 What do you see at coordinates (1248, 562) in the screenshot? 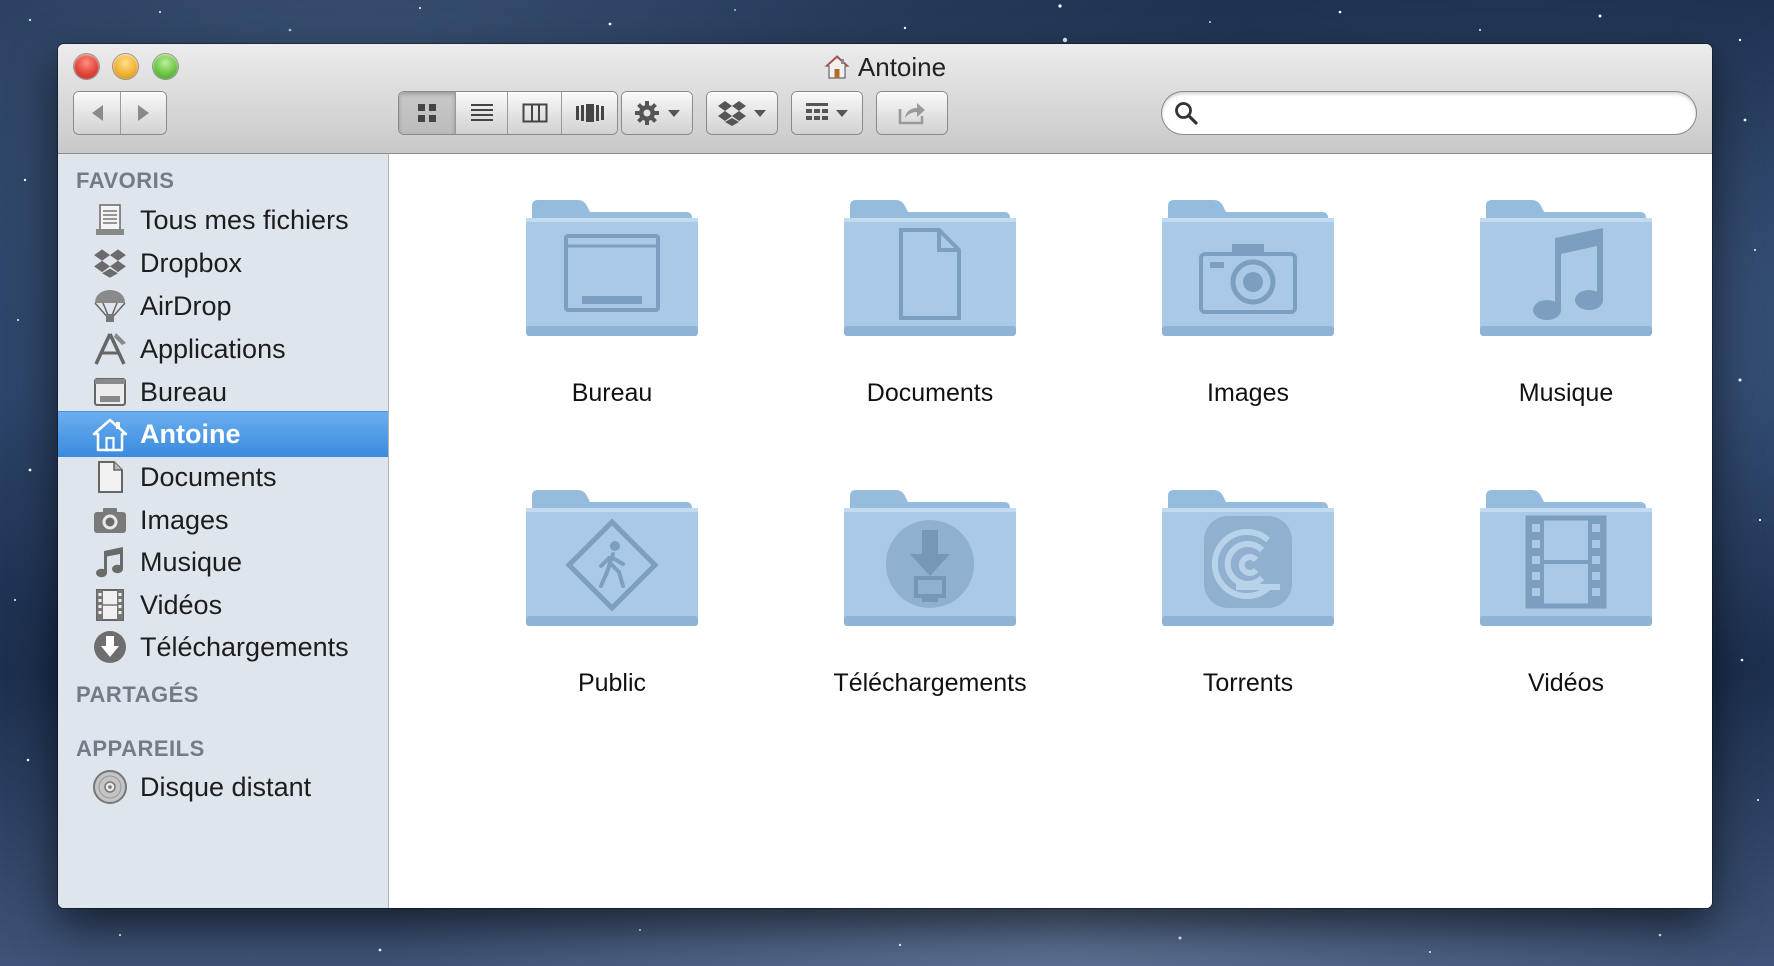
I see `torrent-icon` at bounding box center [1248, 562].